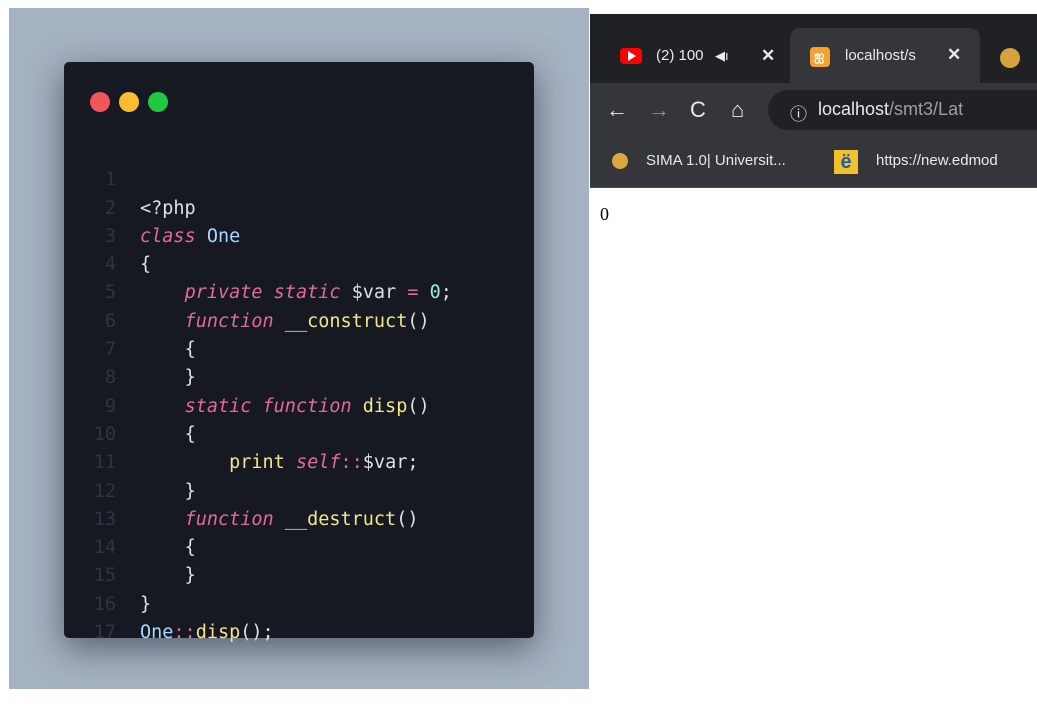  I want to click on maximize-dot-icon, so click(158, 102).